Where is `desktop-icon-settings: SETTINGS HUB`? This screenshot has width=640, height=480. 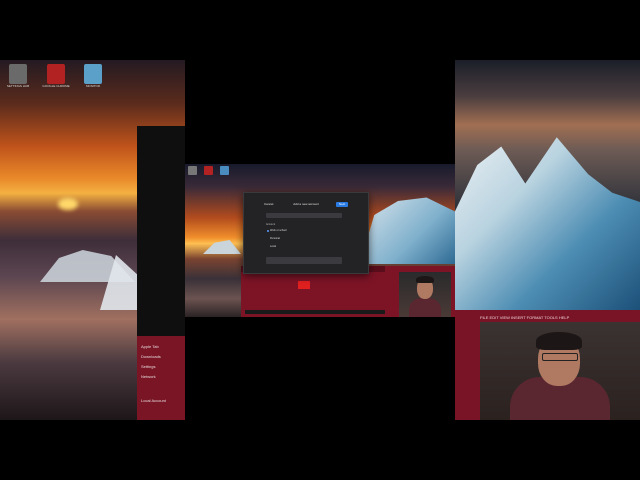
desktop-icon-settings: SETTINGS HUB is located at coordinates (18, 76).